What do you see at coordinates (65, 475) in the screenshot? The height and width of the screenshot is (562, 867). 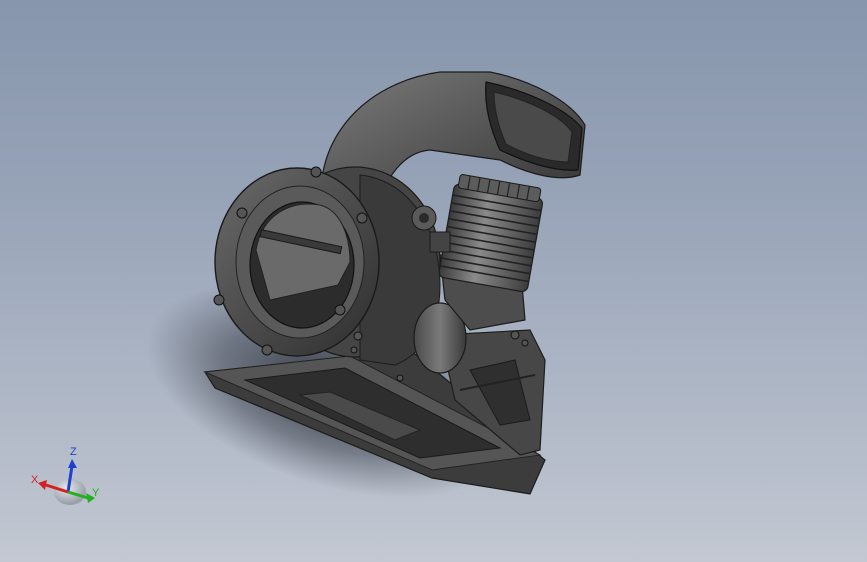 I see `orientation-triad: Z X Y` at bounding box center [65, 475].